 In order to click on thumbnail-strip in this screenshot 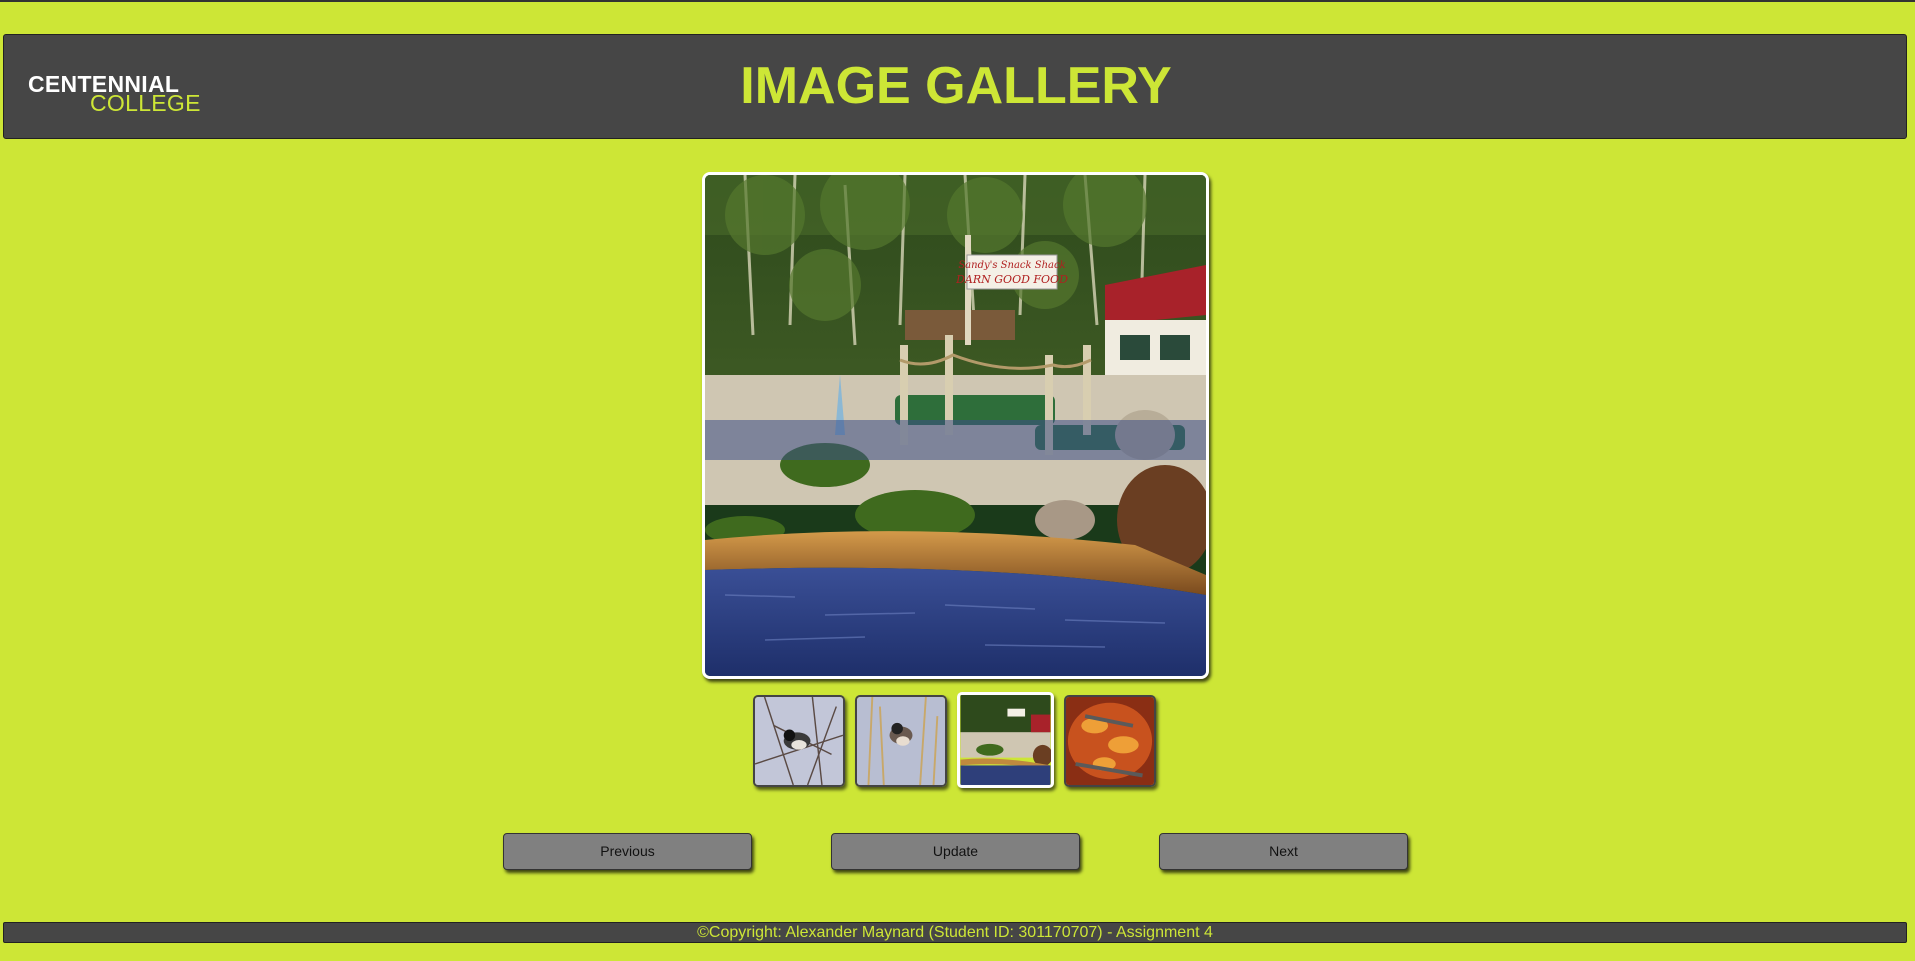, I will do `click(957, 740)`.